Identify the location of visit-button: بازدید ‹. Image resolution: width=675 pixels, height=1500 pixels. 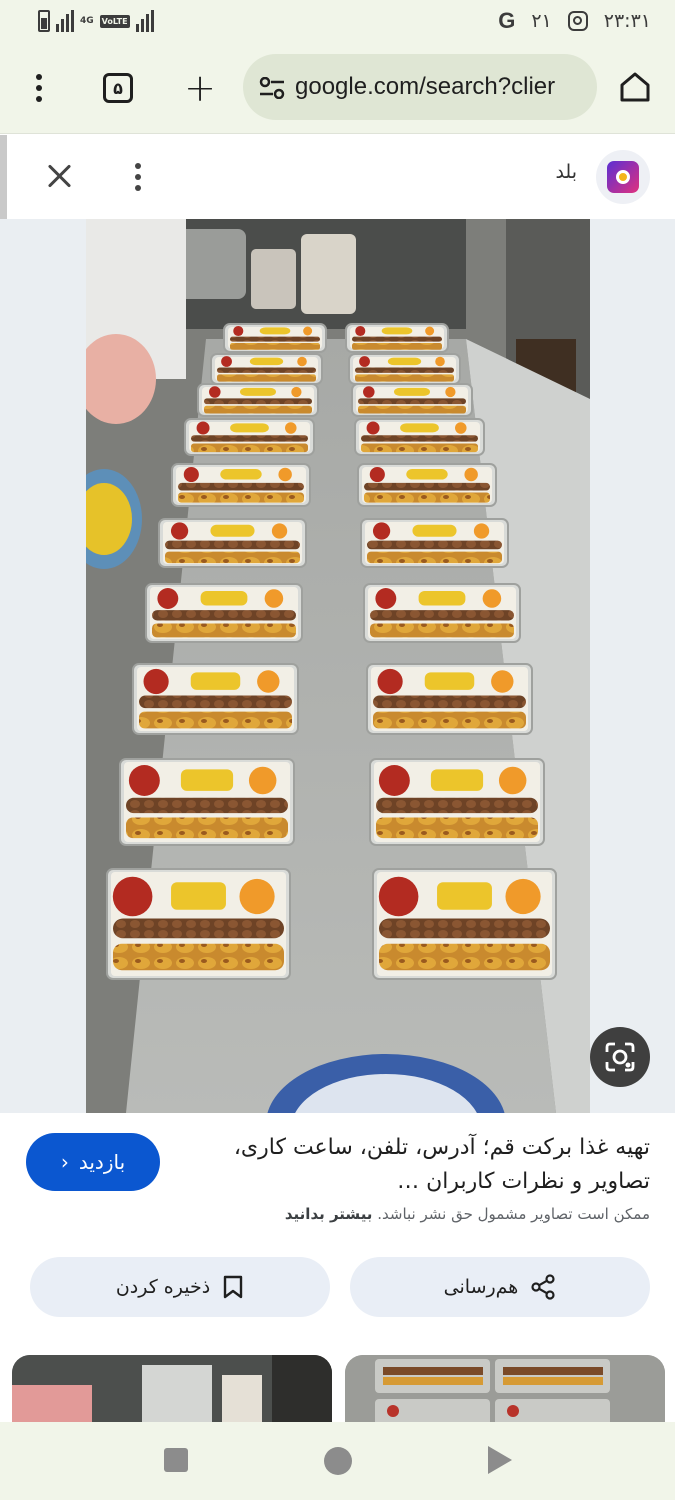
(93, 1162).